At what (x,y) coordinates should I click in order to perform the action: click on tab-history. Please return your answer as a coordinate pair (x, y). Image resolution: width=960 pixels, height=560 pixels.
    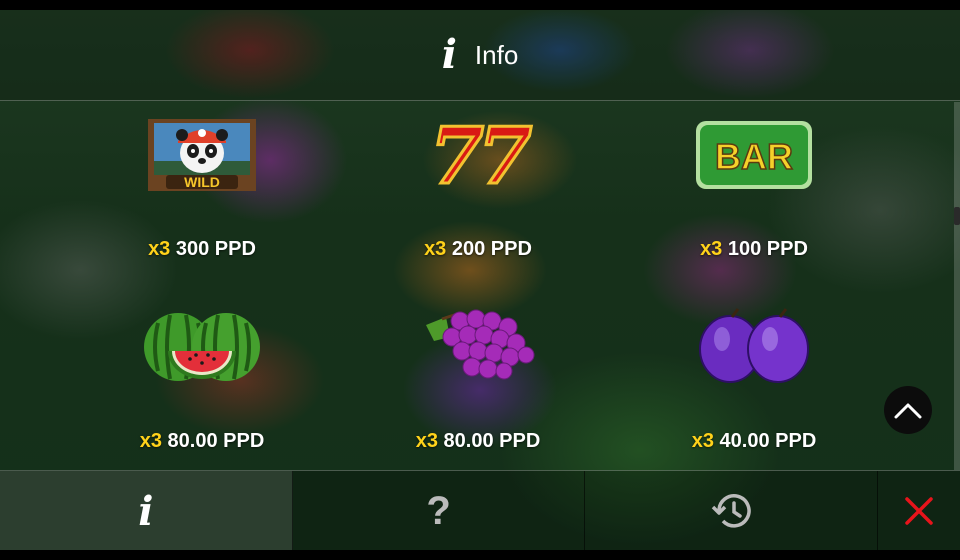
    Looking at the image, I should click on (732, 510).